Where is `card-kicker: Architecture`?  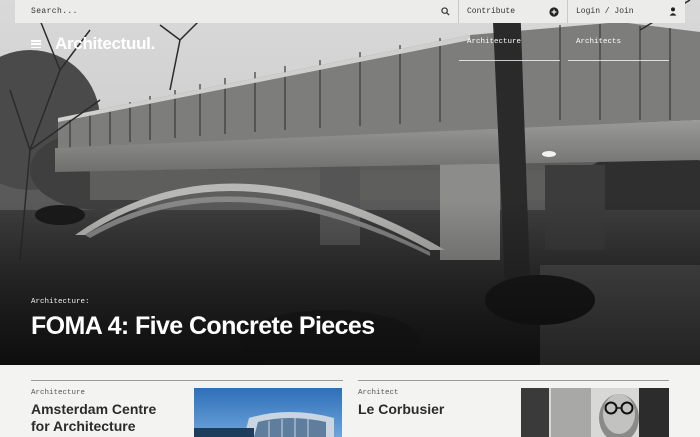
card-kicker: Architecture is located at coordinates (58, 393).